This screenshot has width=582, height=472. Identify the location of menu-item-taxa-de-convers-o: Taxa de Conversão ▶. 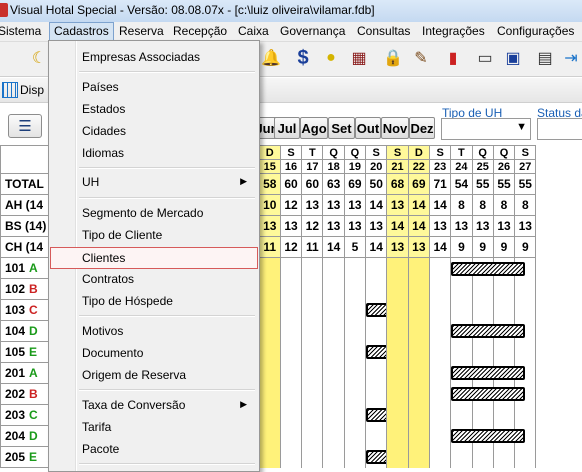
(153, 405).